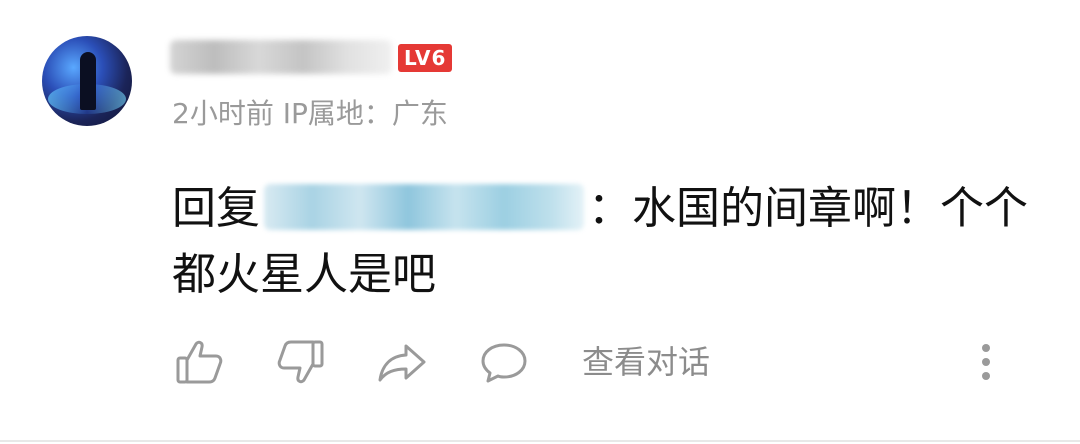  What do you see at coordinates (646, 362) in the screenshot?
I see `view-dialog-link: 查看对话` at bounding box center [646, 362].